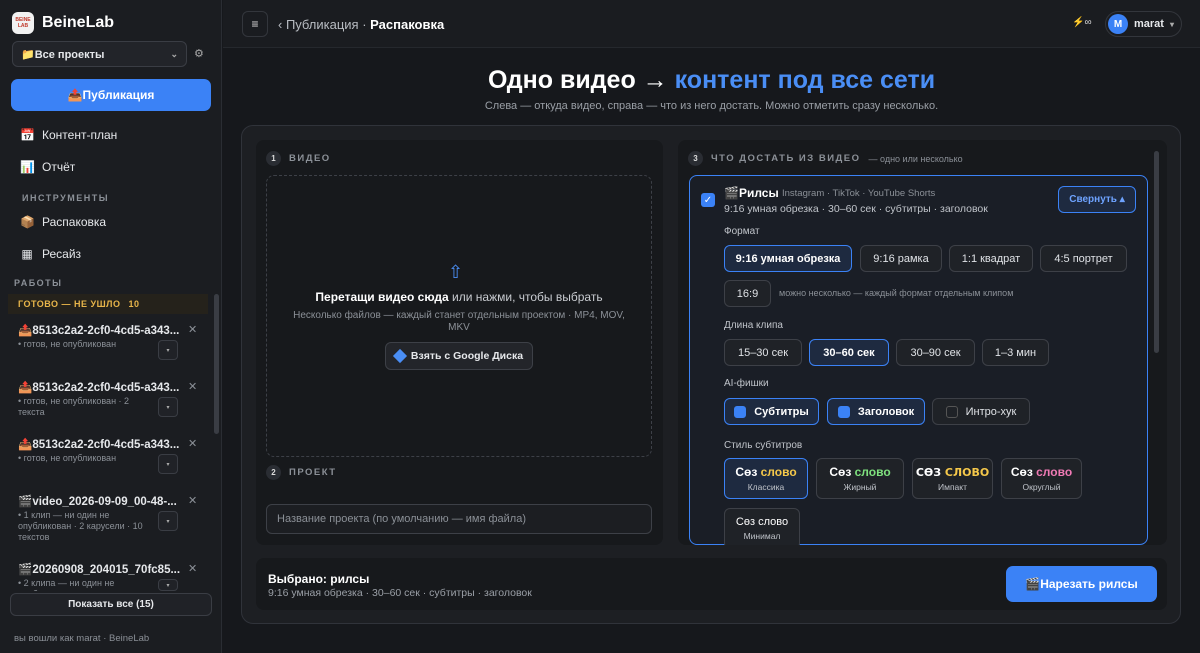 This screenshot has width=1200, height=653. I want to click on chart-icon: 📊, so click(27, 167).